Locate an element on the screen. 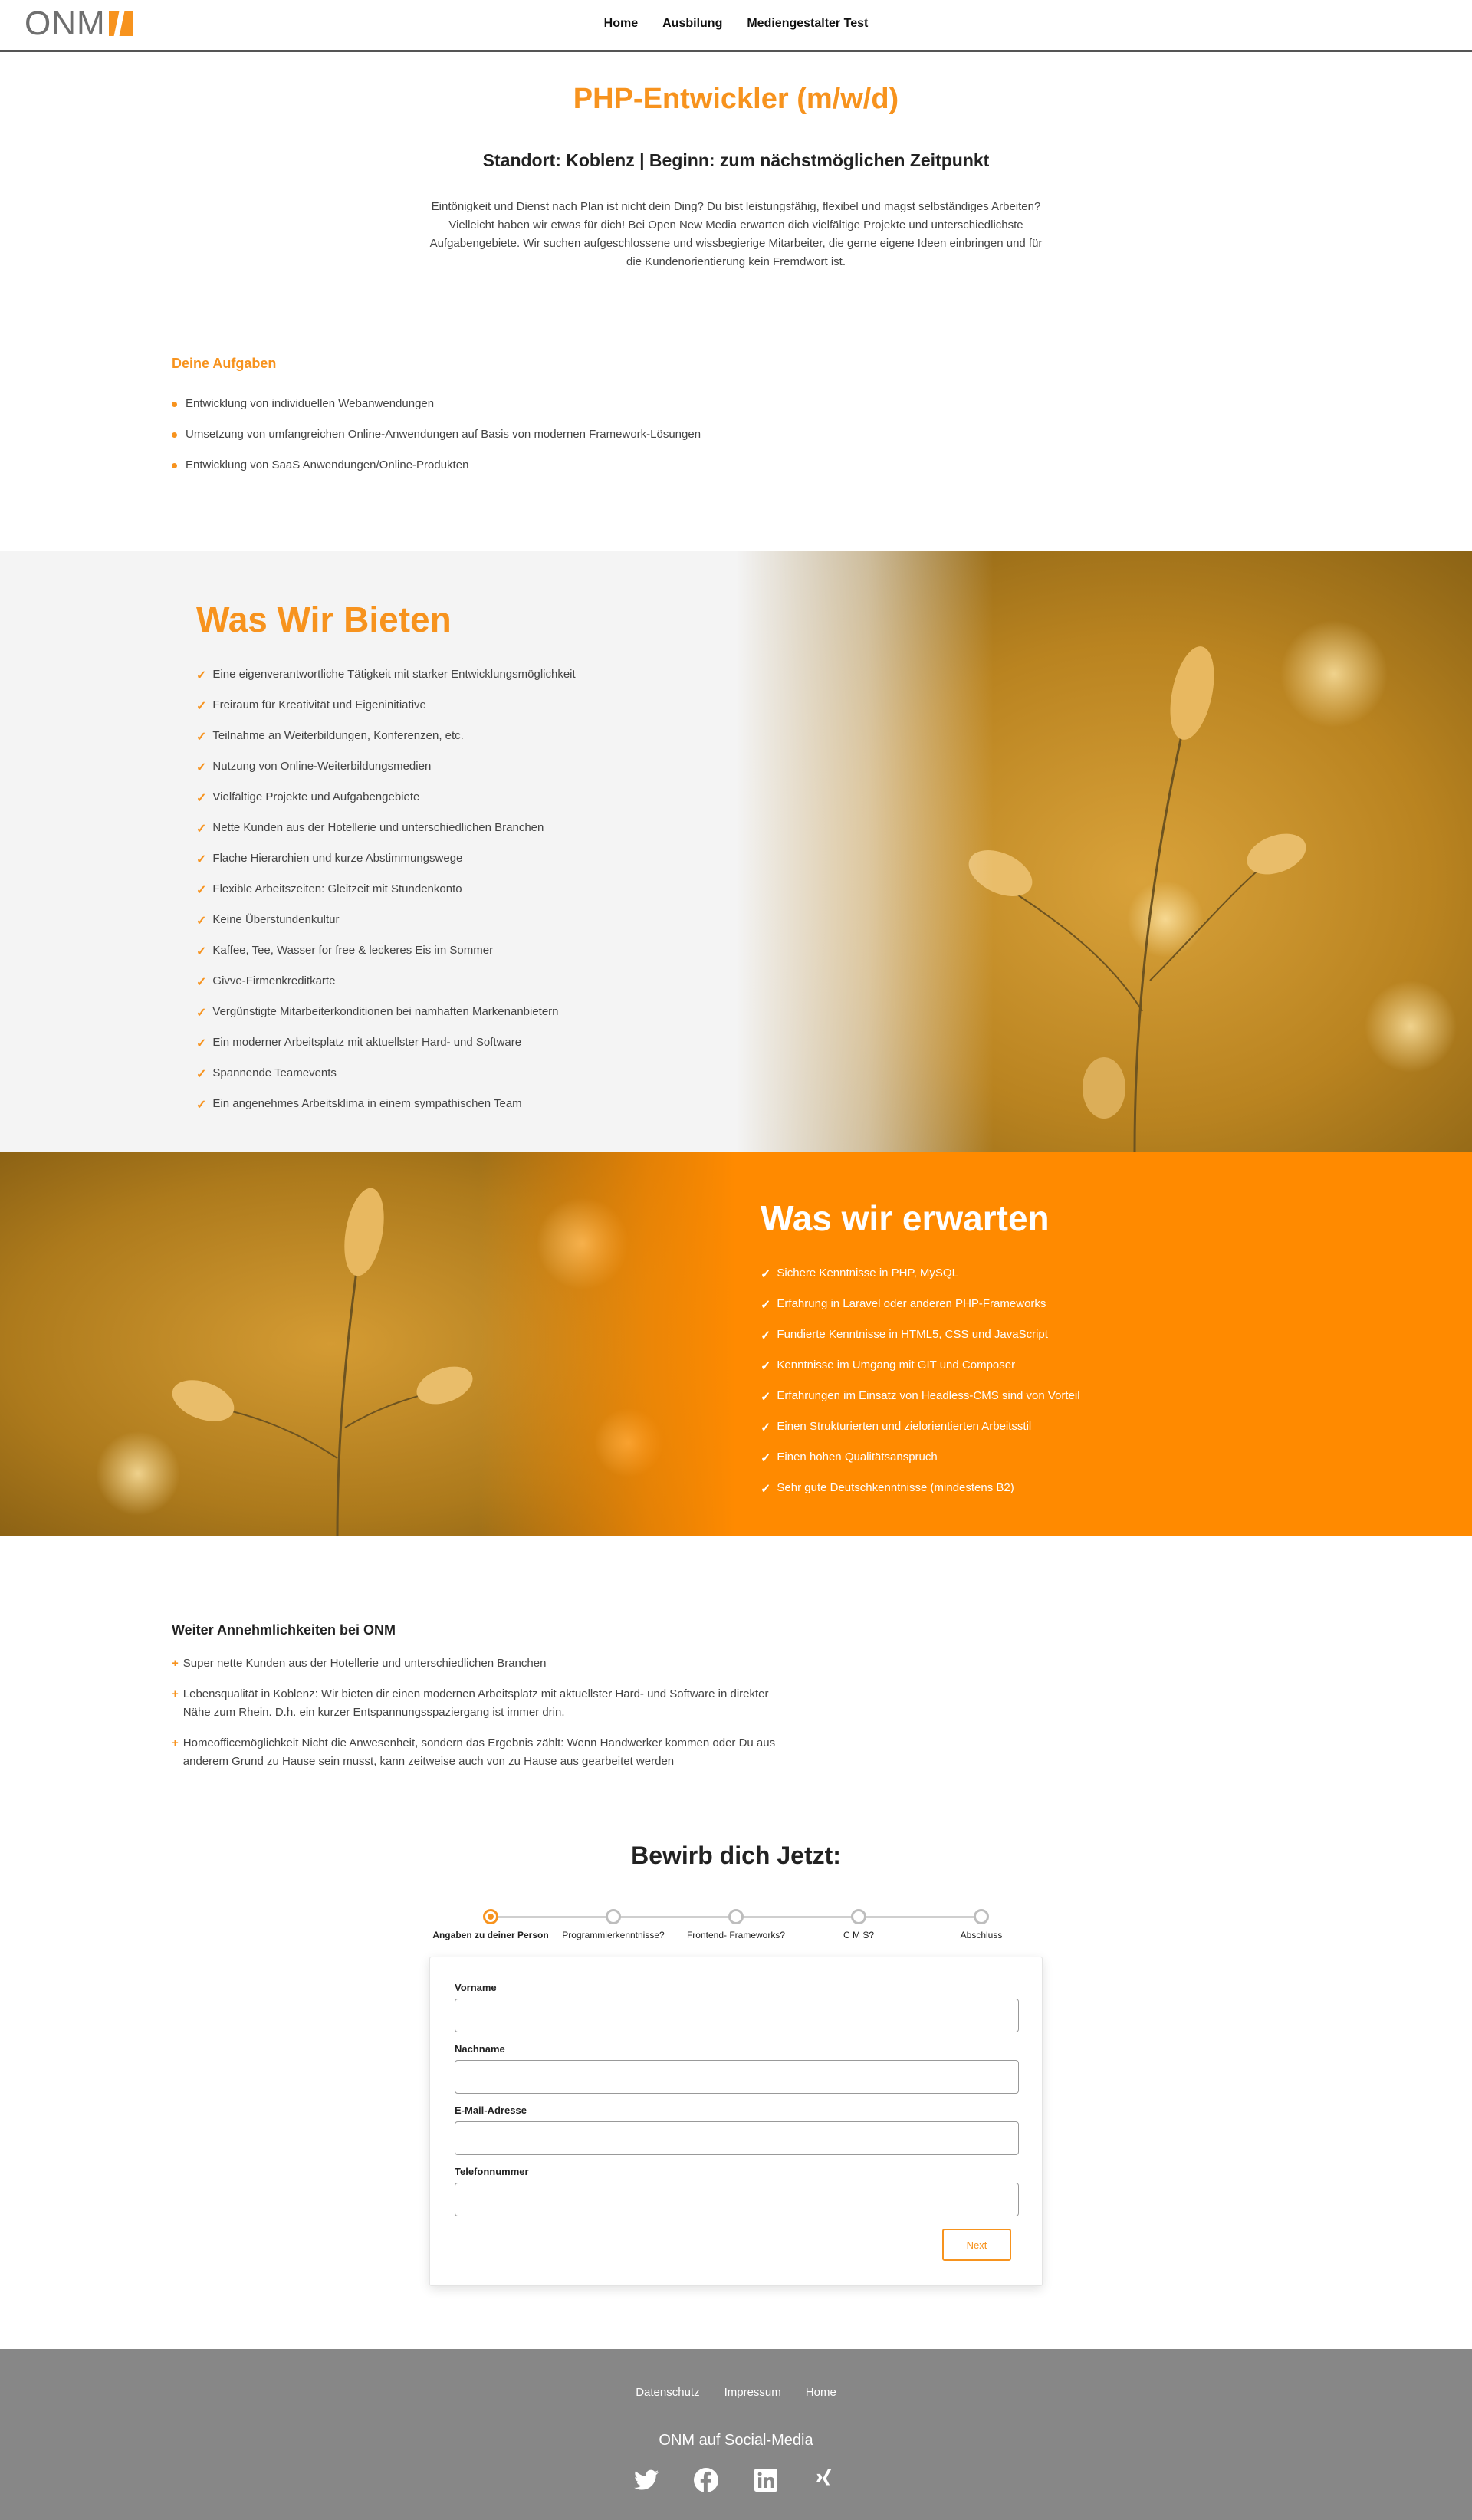  email-input is located at coordinates (737, 2138).